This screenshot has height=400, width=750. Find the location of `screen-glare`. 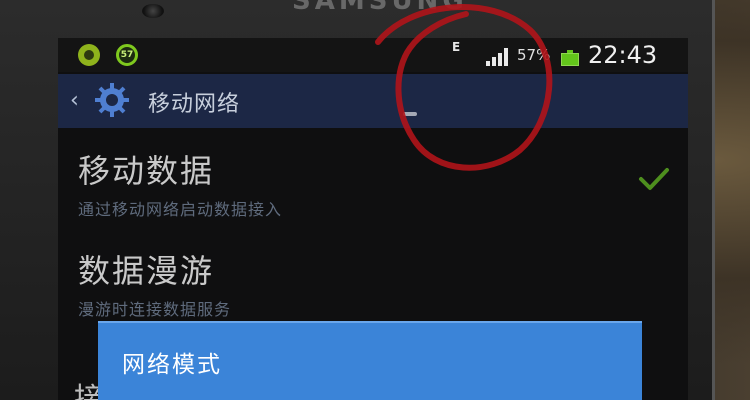

screen-glare is located at coordinates (410, 114).